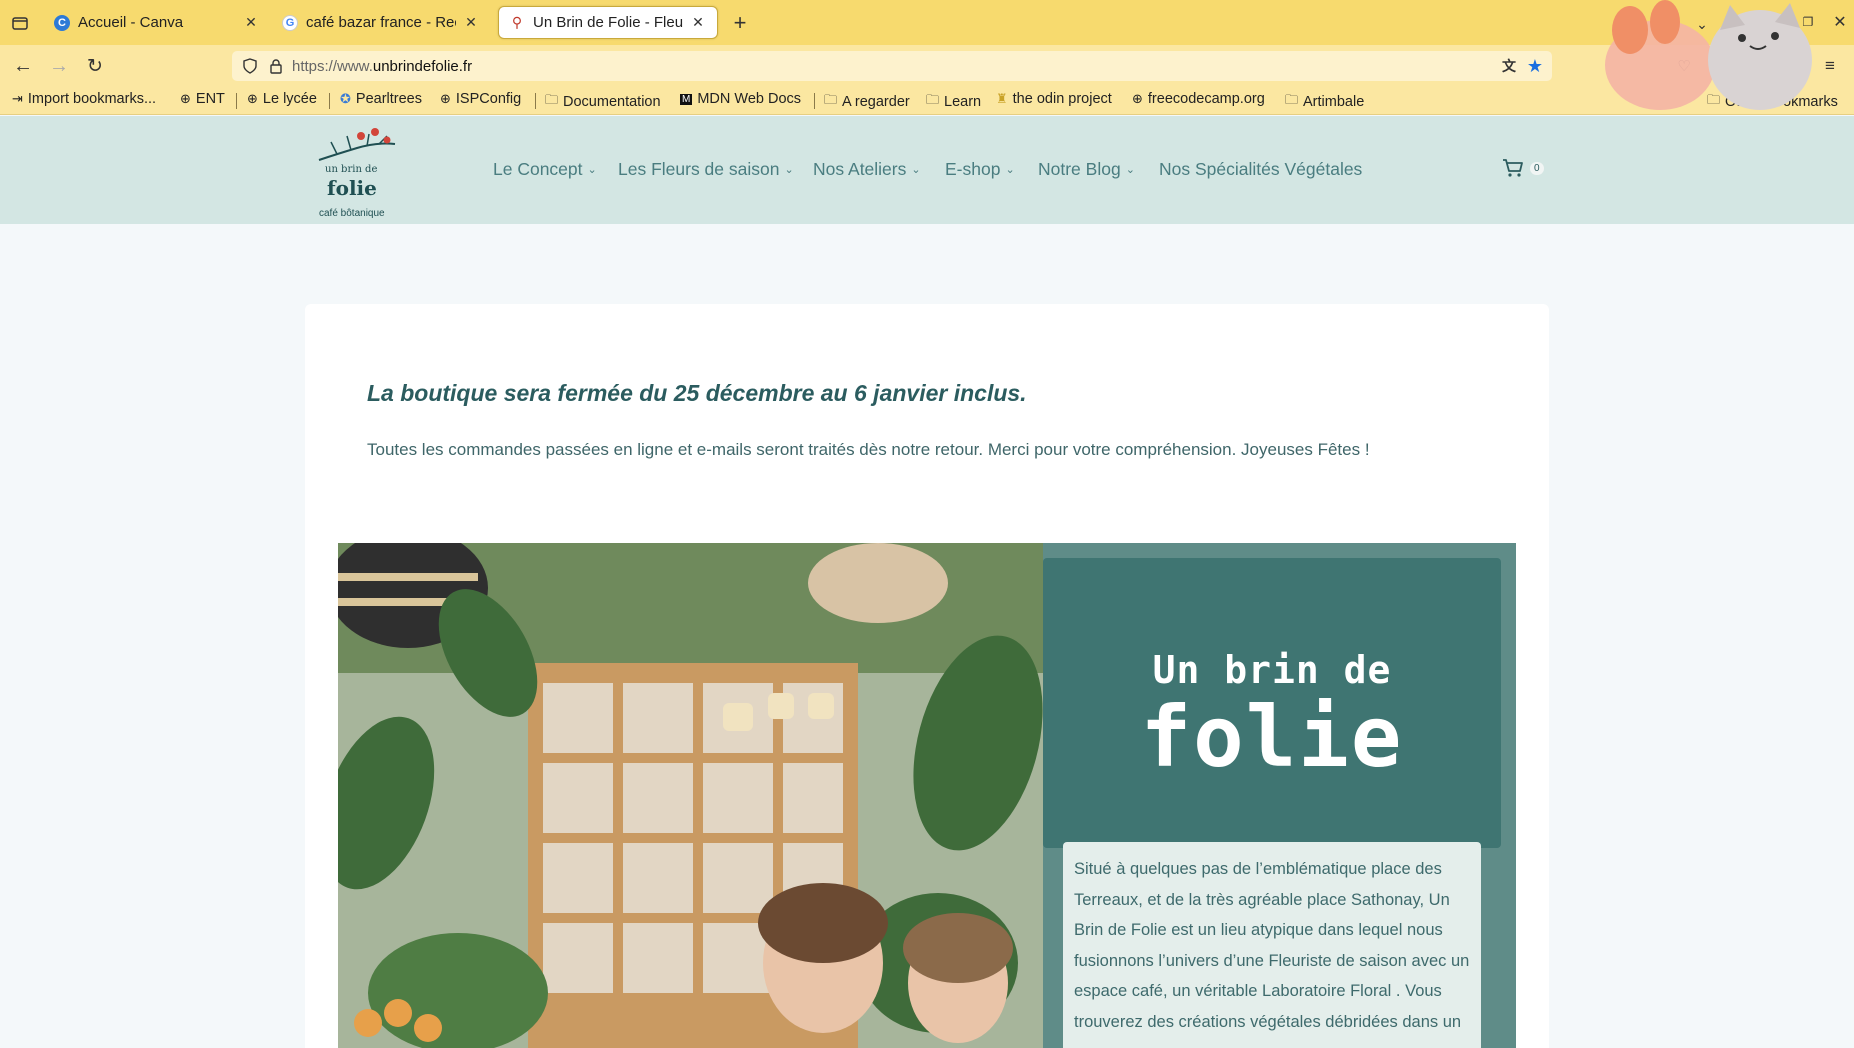  I want to click on bookmark-artimbale: 🗀 Artimbale, so click(1324, 102).